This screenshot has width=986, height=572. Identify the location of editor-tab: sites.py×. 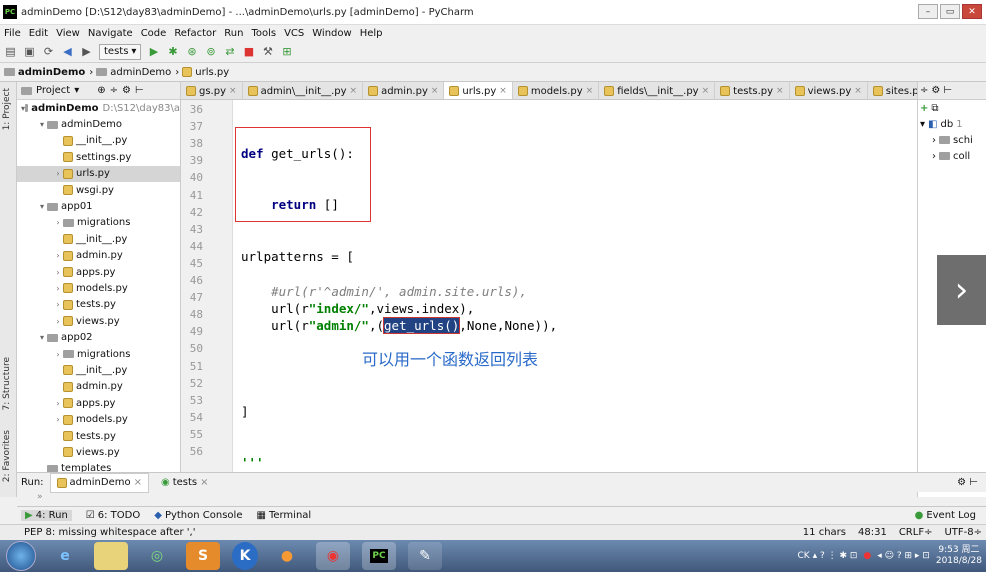
(892, 90).